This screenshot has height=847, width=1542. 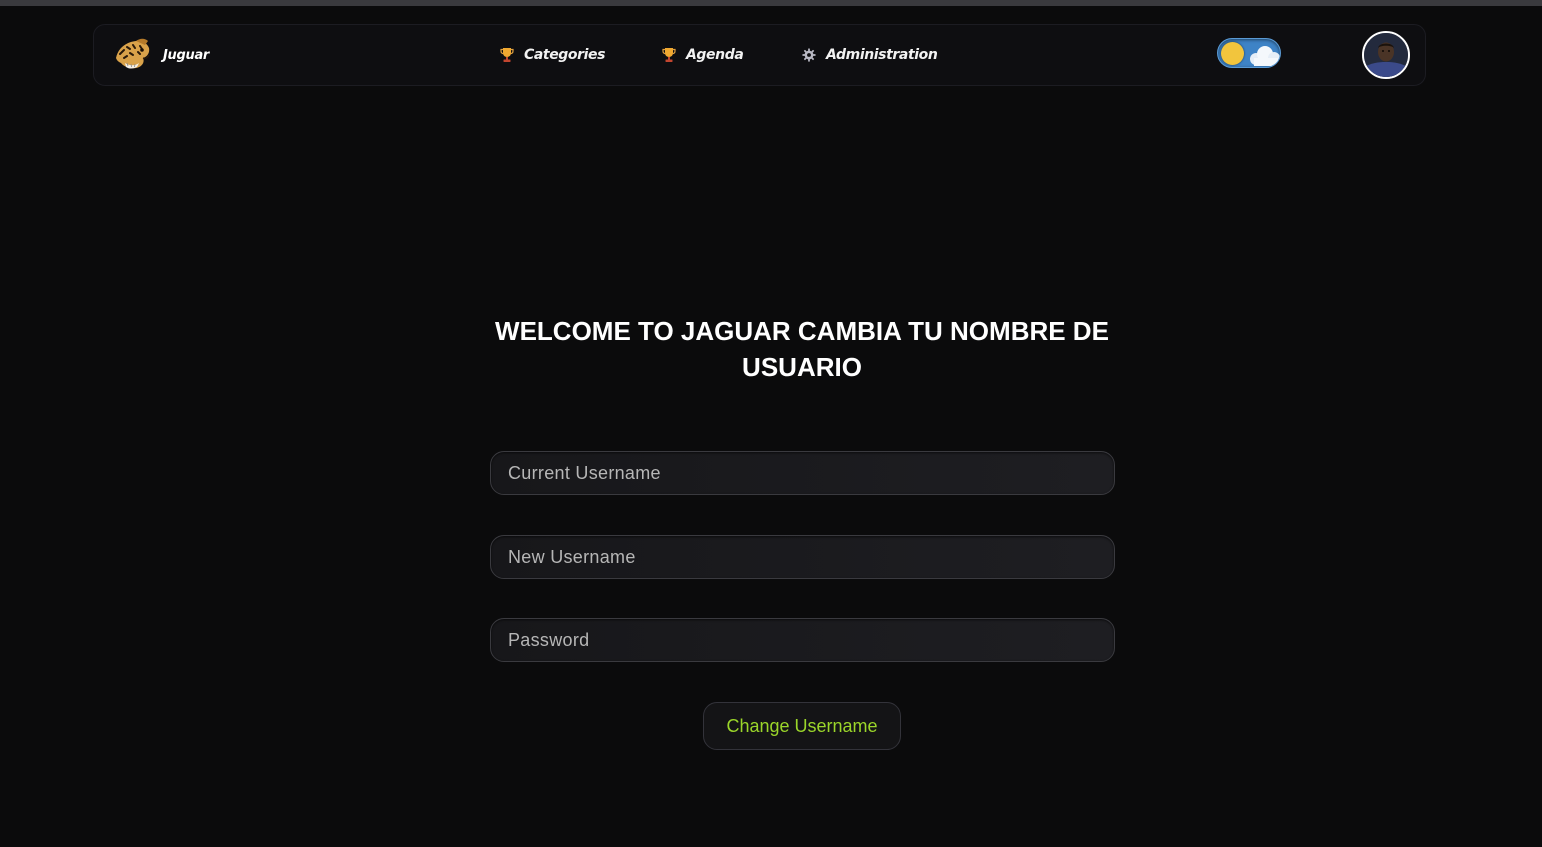 I want to click on avatar-photo, so click(x=1386, y=55).